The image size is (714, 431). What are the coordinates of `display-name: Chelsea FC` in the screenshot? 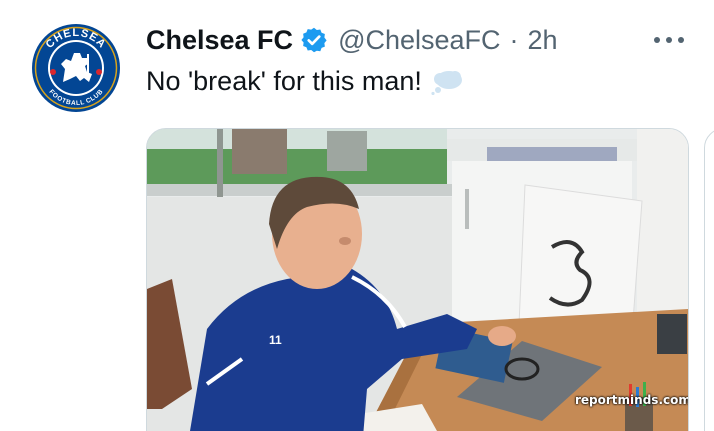 It's located at (219, 40).